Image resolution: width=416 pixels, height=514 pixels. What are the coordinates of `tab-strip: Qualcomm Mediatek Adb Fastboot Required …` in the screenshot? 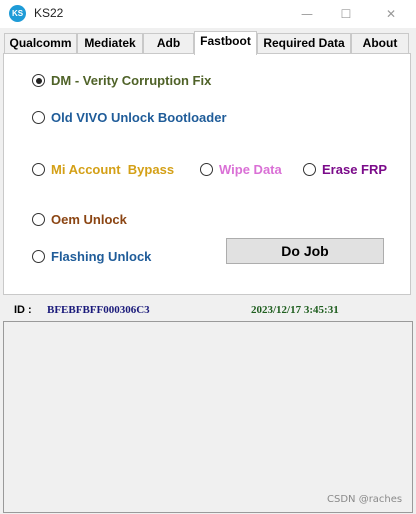 It's located at (208, 43).